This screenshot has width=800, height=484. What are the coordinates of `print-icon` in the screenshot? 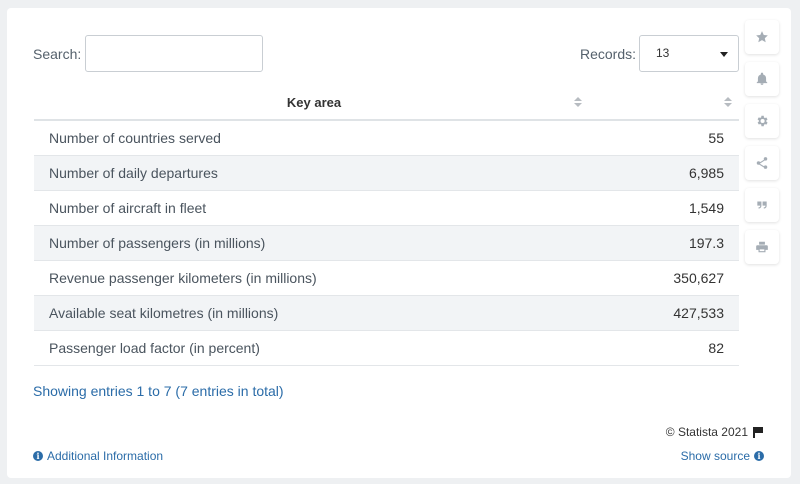 It's located at (762, 247).